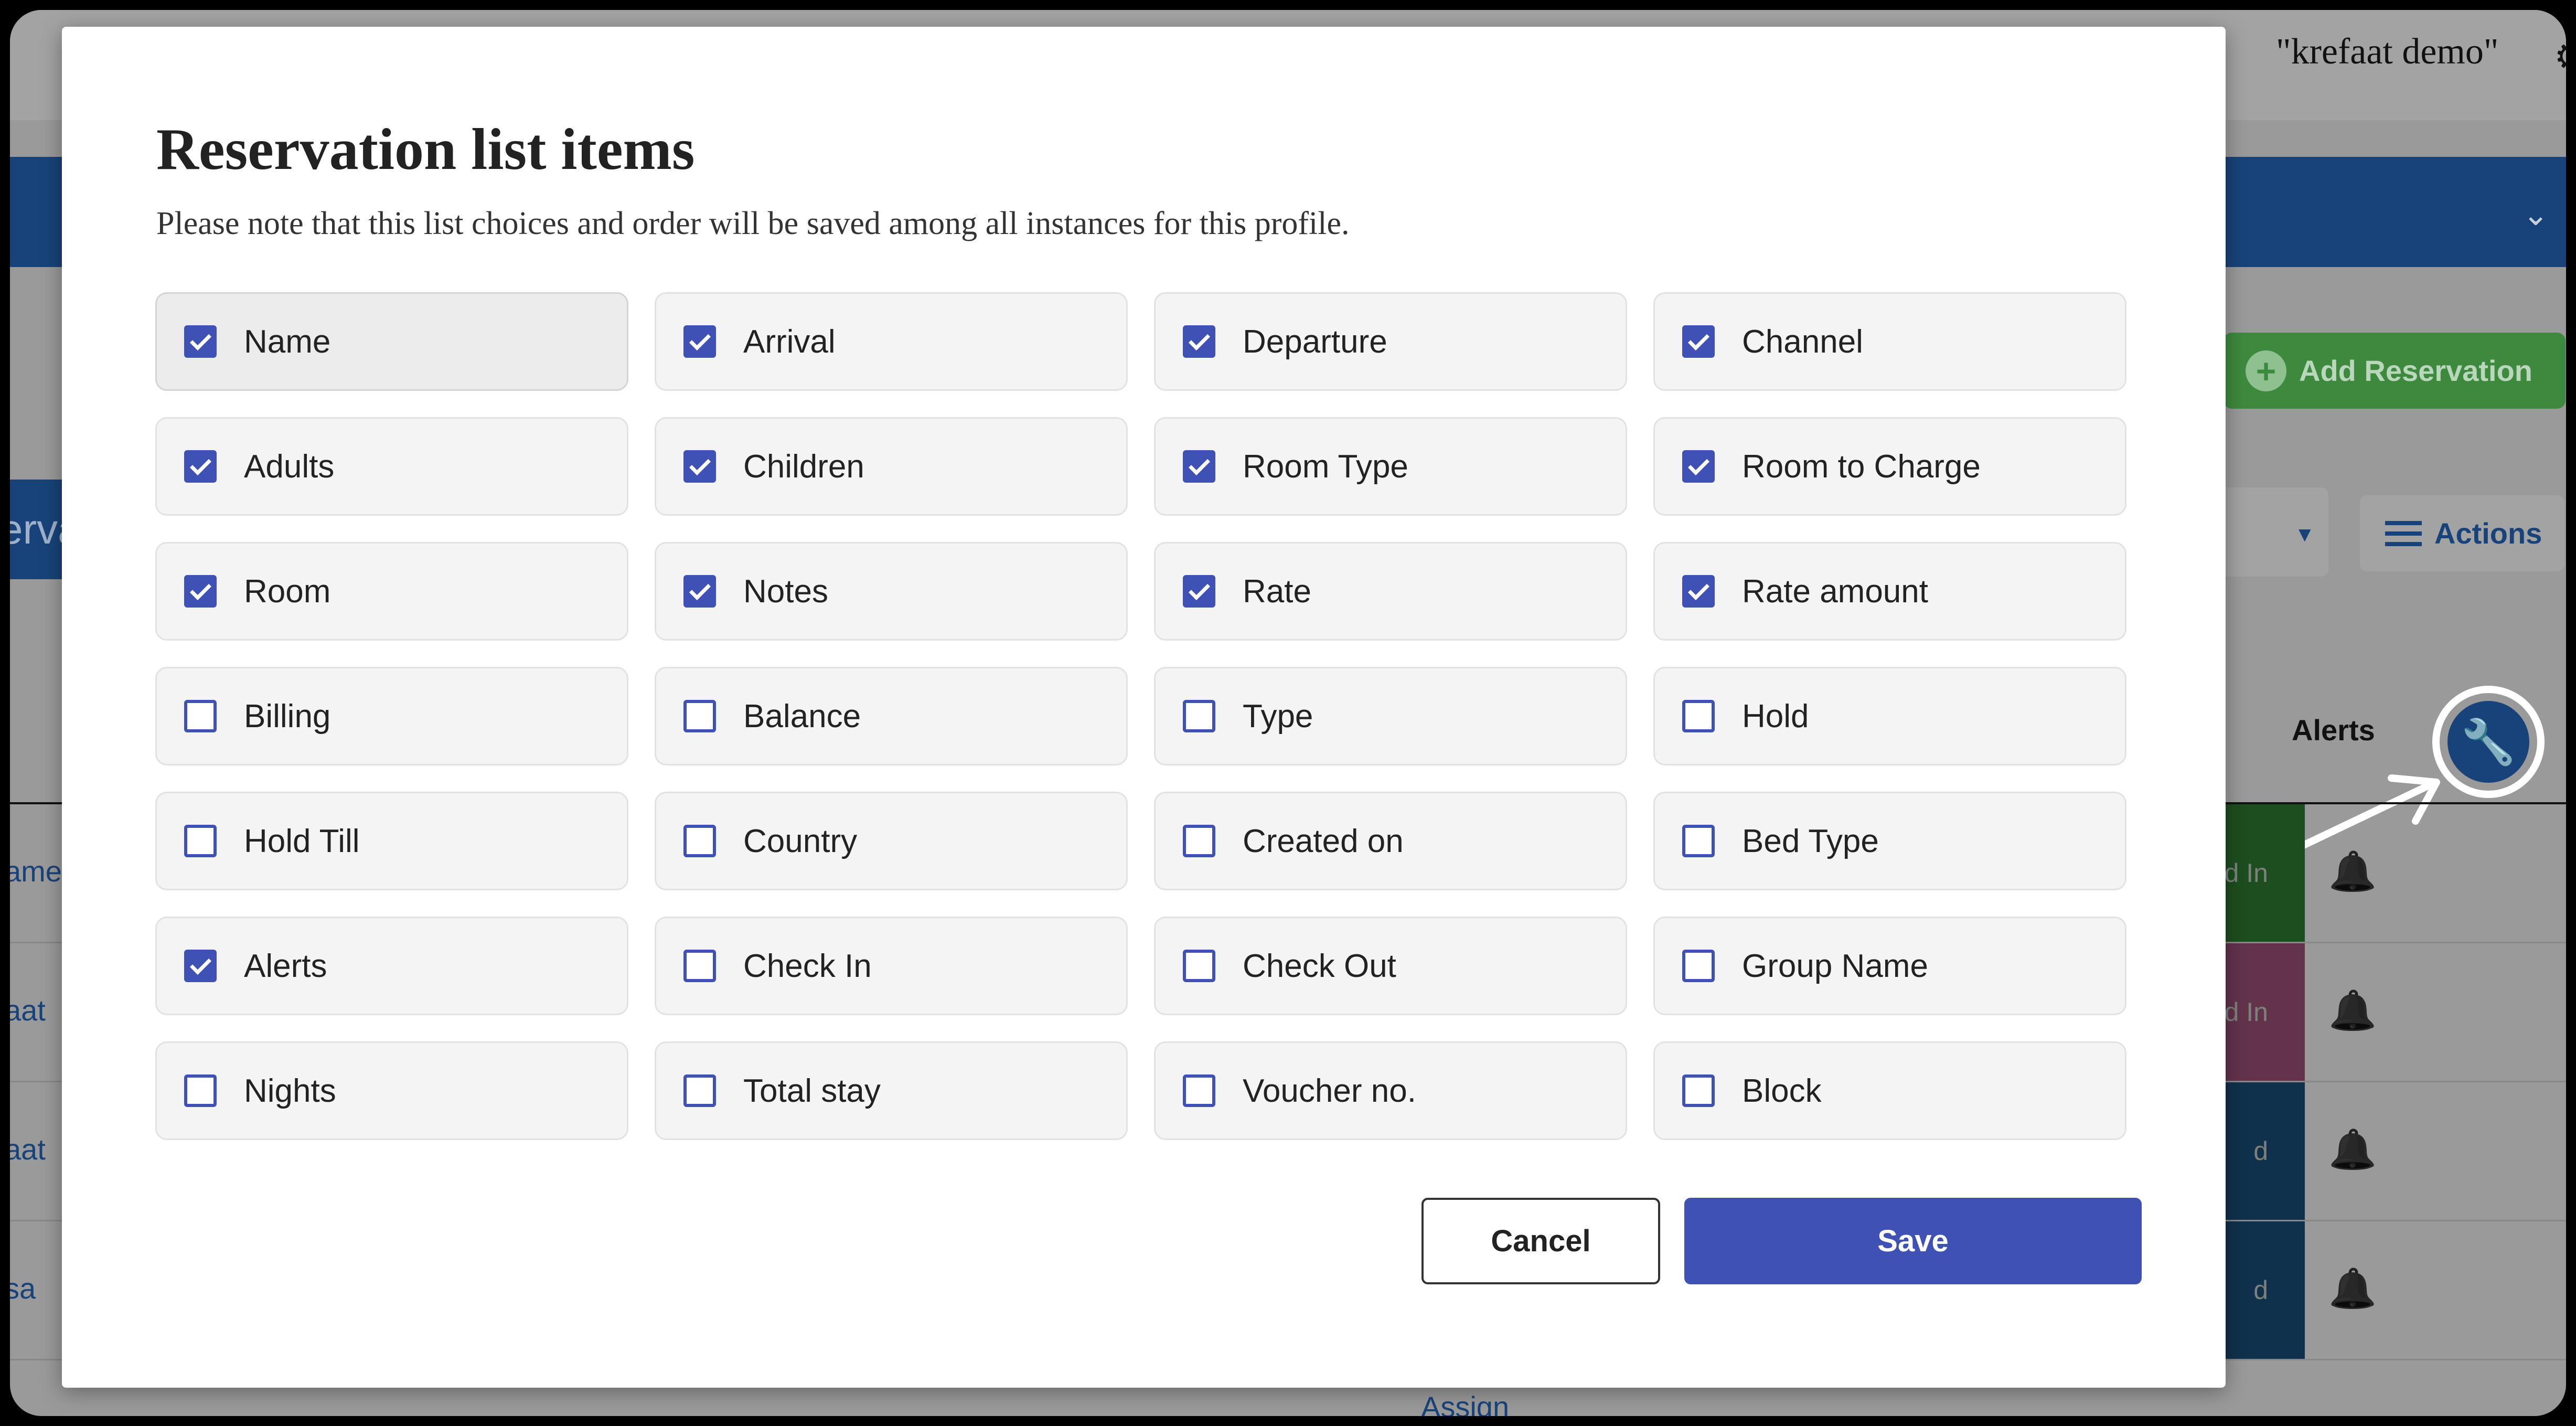  Describe the element at coordinates (1835, 591) in the screenshot. I see `column-option-label: Rate amount` at that location.